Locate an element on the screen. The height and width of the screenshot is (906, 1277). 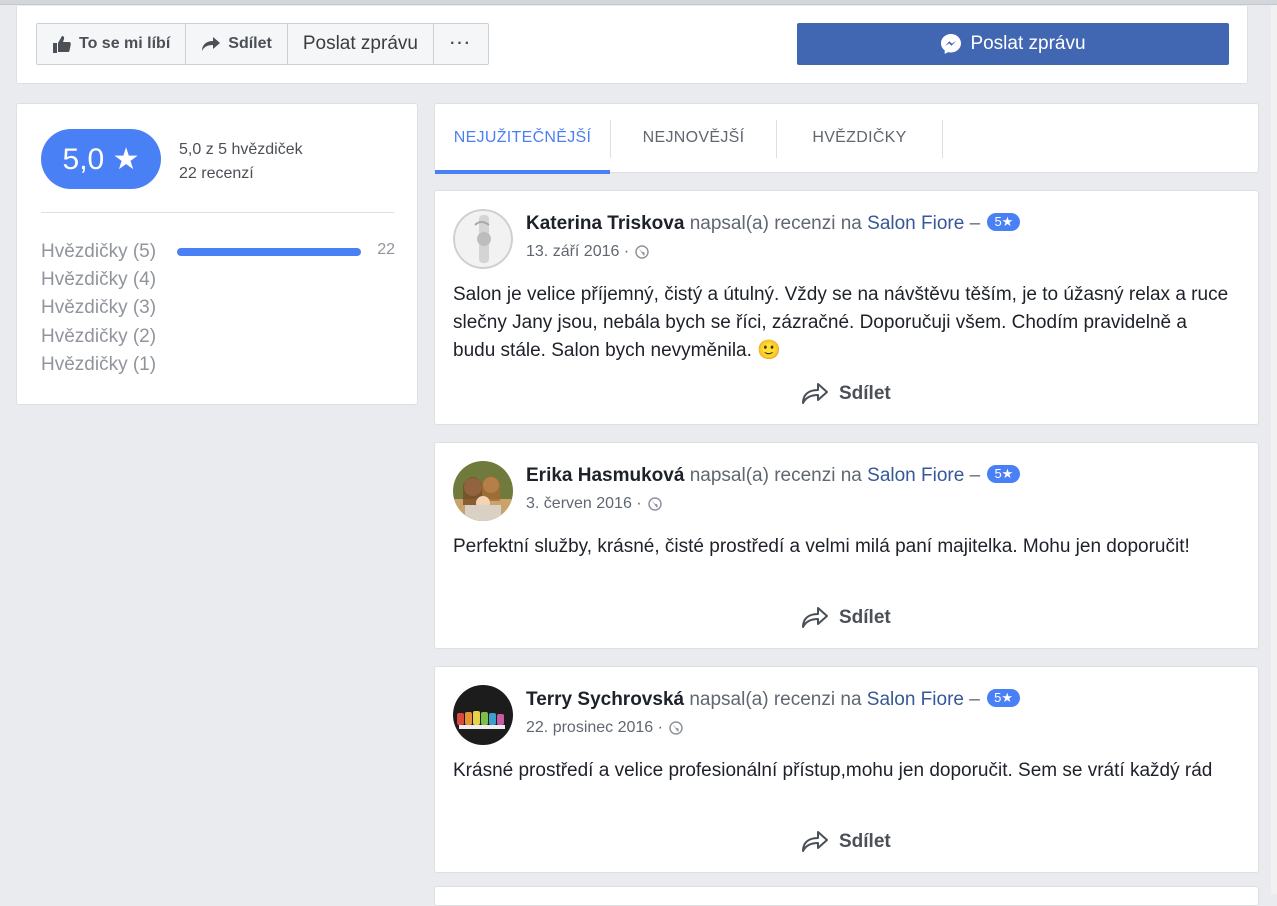
reviewer-name: Katerina Triskova is located at coordinates (605, 223).